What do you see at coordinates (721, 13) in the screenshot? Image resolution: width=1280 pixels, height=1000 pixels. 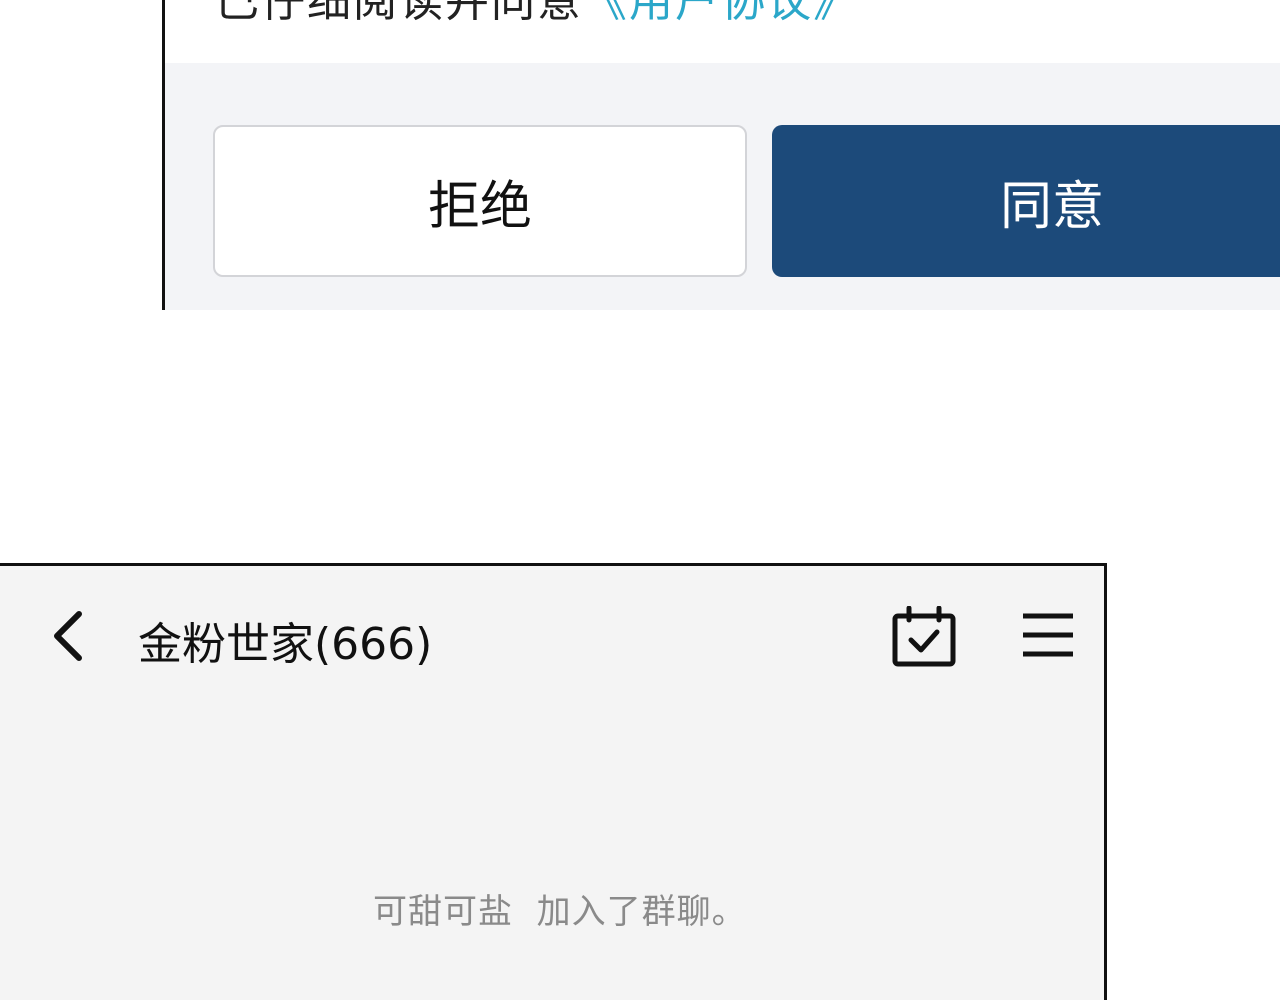 I see `agreement-link: 《用户协议》` at bounding box center [721, 13].